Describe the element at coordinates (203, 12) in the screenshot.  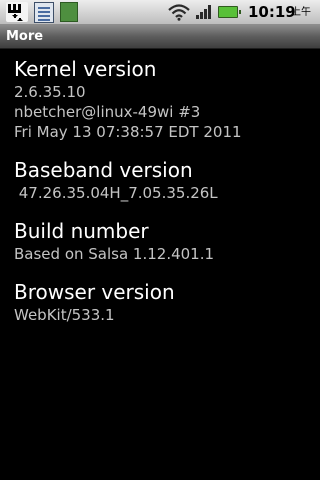
I see `signal-icon` at that location.